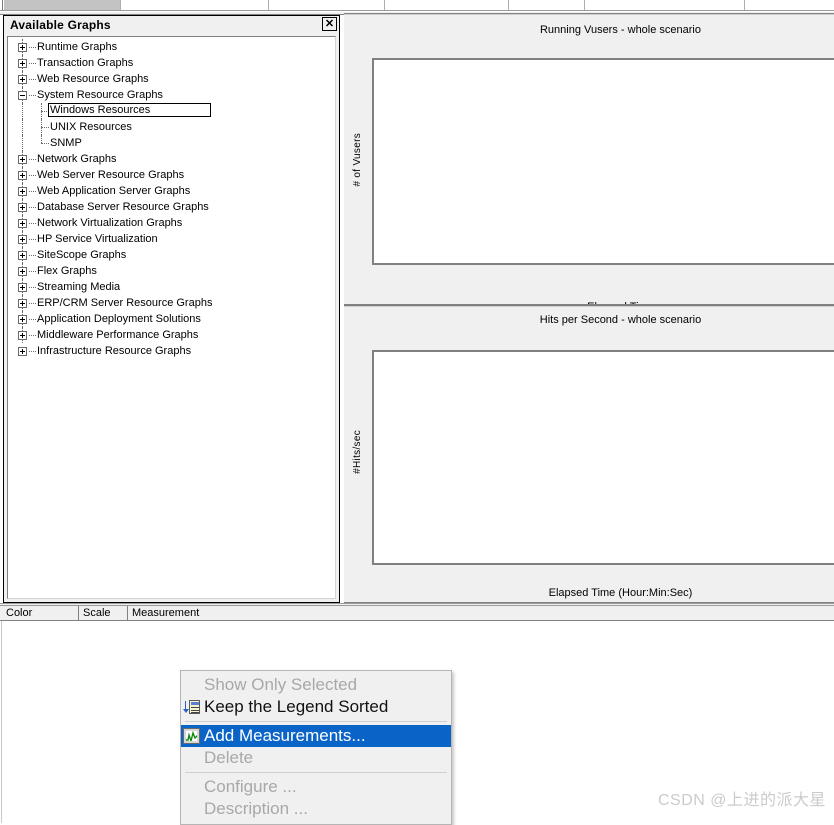 Image resolution: width=834 pixels, height=825 pixels. Describe the element at coordinates (329, 24) in the screenshot. I see `close-icon: ✕` at that location.